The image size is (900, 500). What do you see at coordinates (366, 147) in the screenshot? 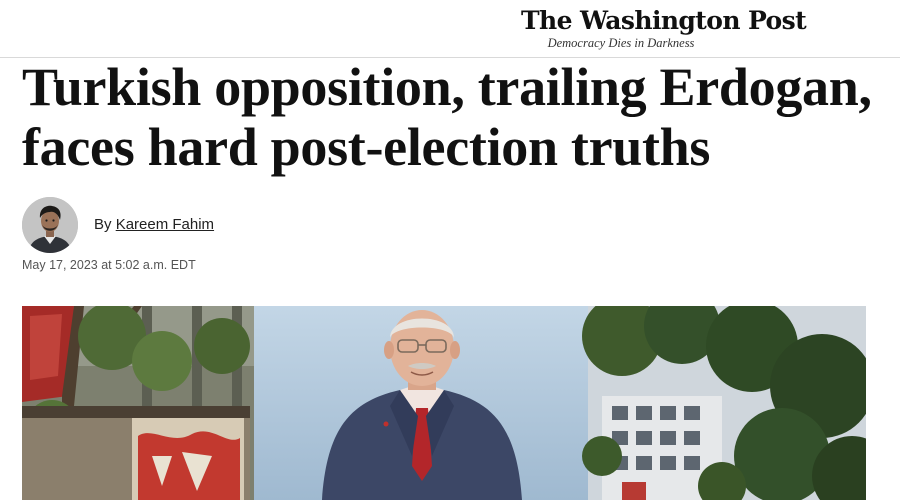
I see `headline-line-2: faces hard post-election truths` at bounding box center [366, 147].